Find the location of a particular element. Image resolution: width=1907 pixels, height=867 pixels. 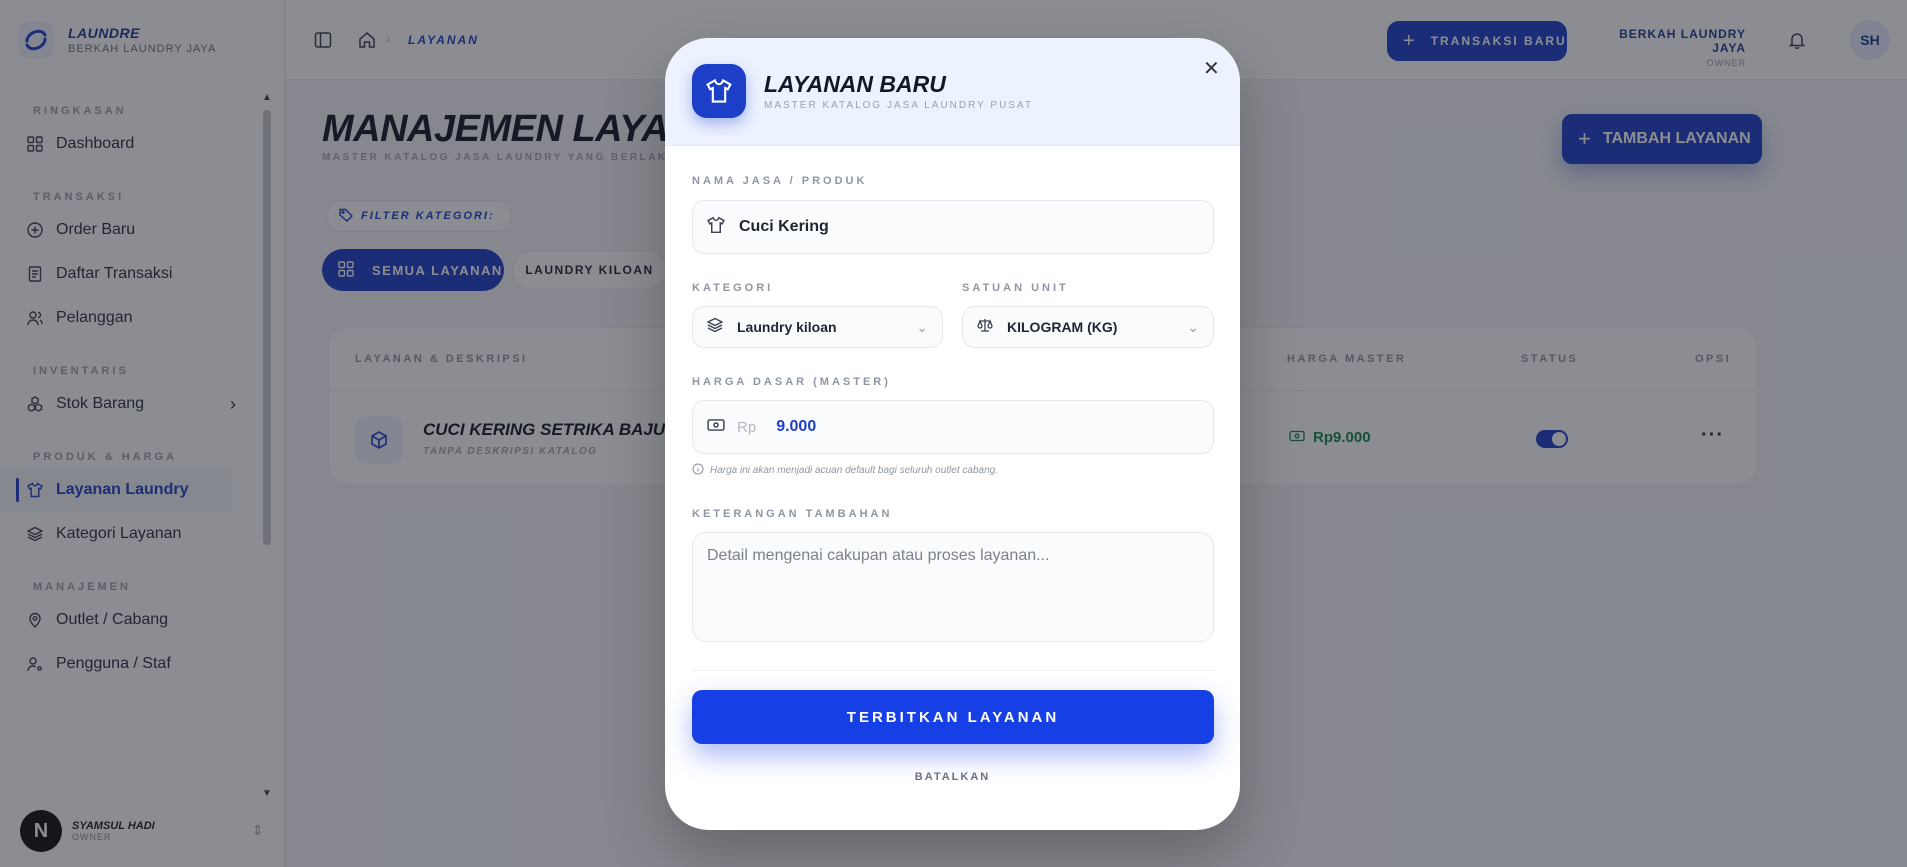

modal-subtitle: MASTER KATALOG JASA LAUNDRY PUSAT is located at coordinates (899, 105).